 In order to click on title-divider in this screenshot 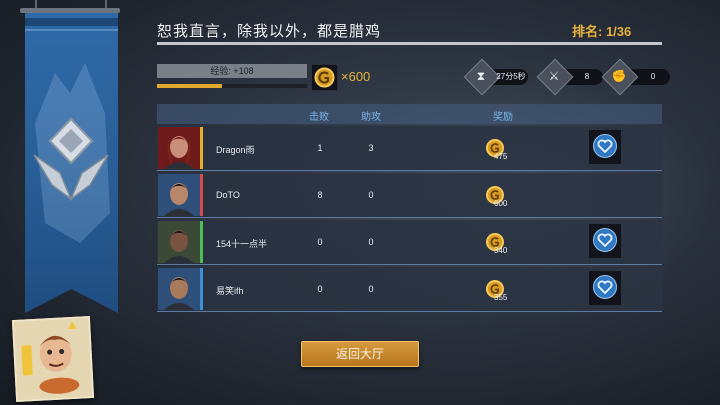, I will do `click(409, 43)`.